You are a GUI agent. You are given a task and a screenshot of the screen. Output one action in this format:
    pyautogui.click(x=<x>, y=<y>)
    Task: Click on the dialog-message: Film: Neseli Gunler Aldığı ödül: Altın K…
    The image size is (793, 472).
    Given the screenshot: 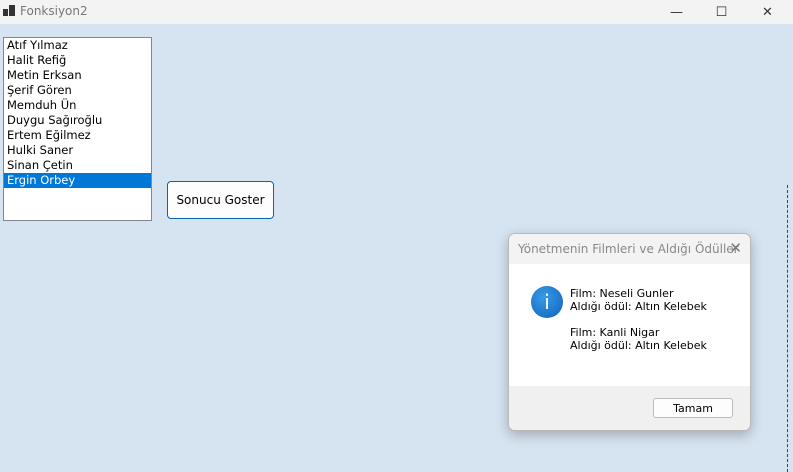 What is the action you would take?
    pyautogui.click(x=638, y=319)
    